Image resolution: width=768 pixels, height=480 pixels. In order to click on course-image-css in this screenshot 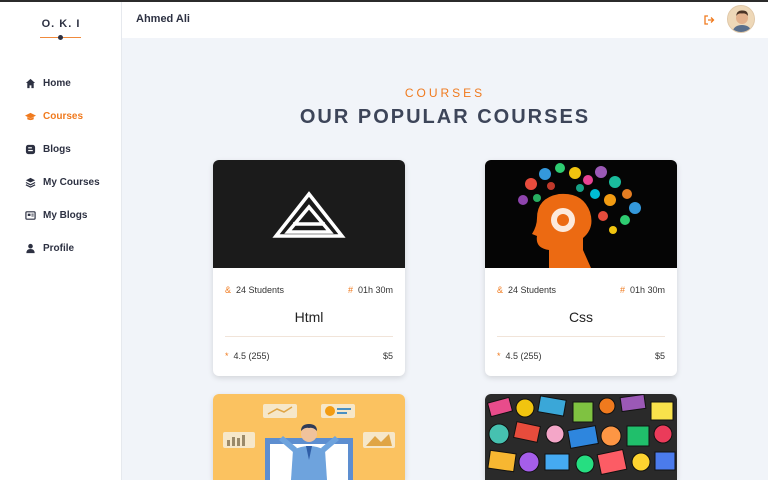, I will do `click(581, 214)`.